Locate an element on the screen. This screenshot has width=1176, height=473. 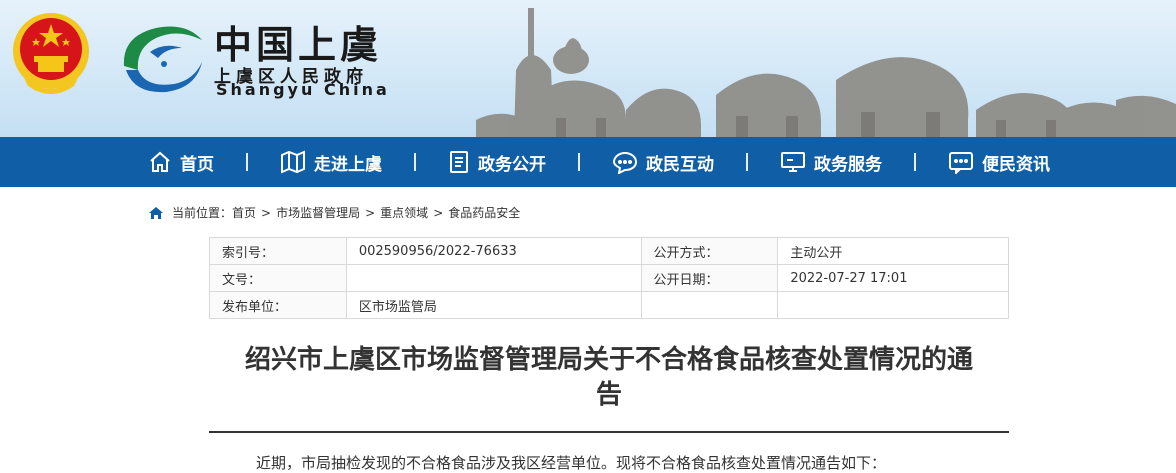
nav-interaction: 政民互动 is located at coordinates (663, 162).